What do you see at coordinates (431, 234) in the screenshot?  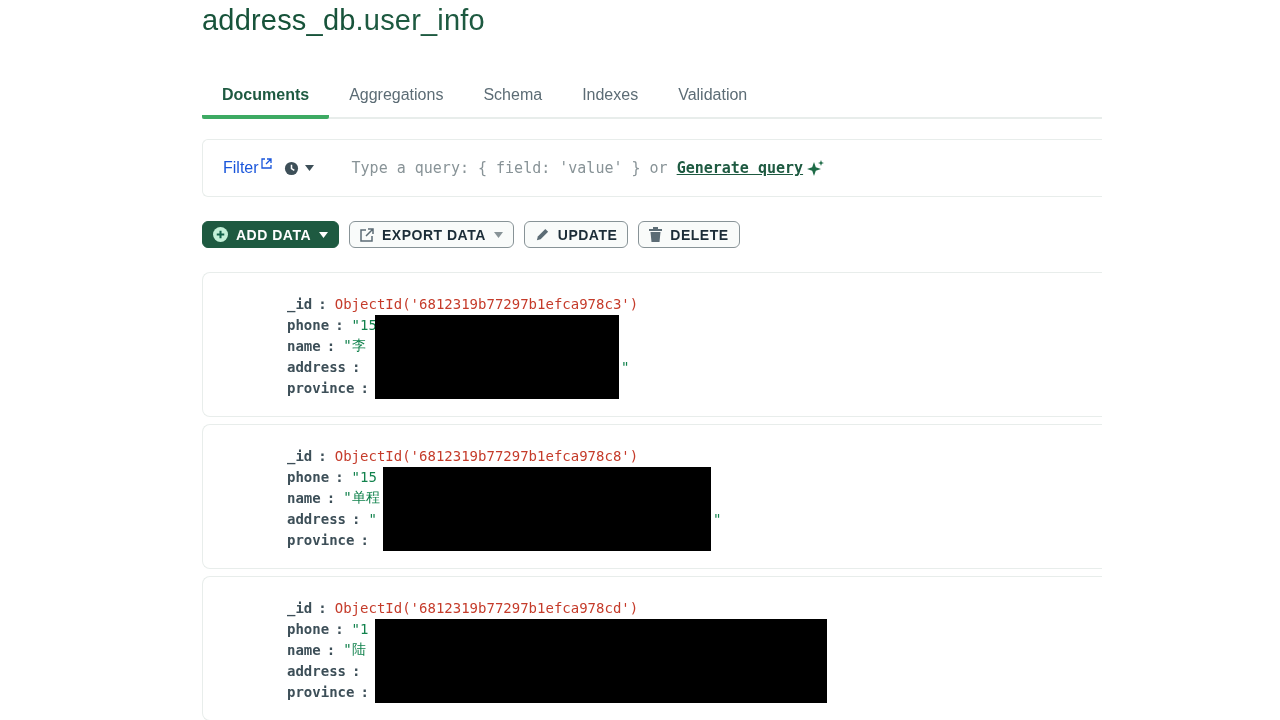 I see `export-data-button: EXPORT DATA` at bounding box center [431, 234].